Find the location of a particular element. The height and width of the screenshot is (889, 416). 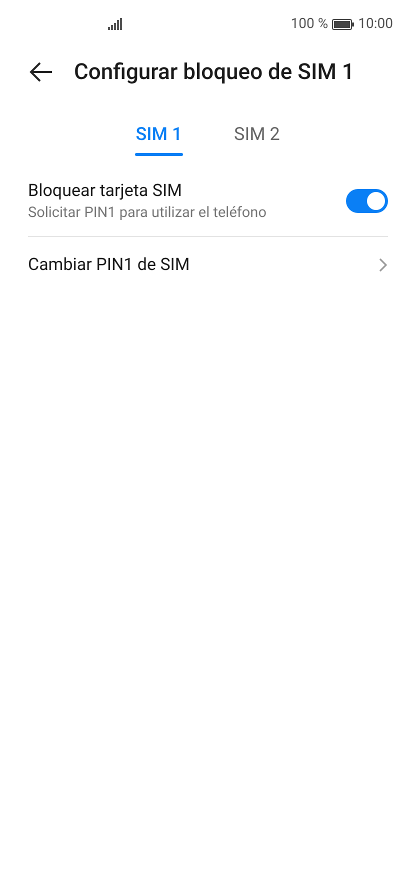

clock: 10:00 is located at coordinates (375, 24).